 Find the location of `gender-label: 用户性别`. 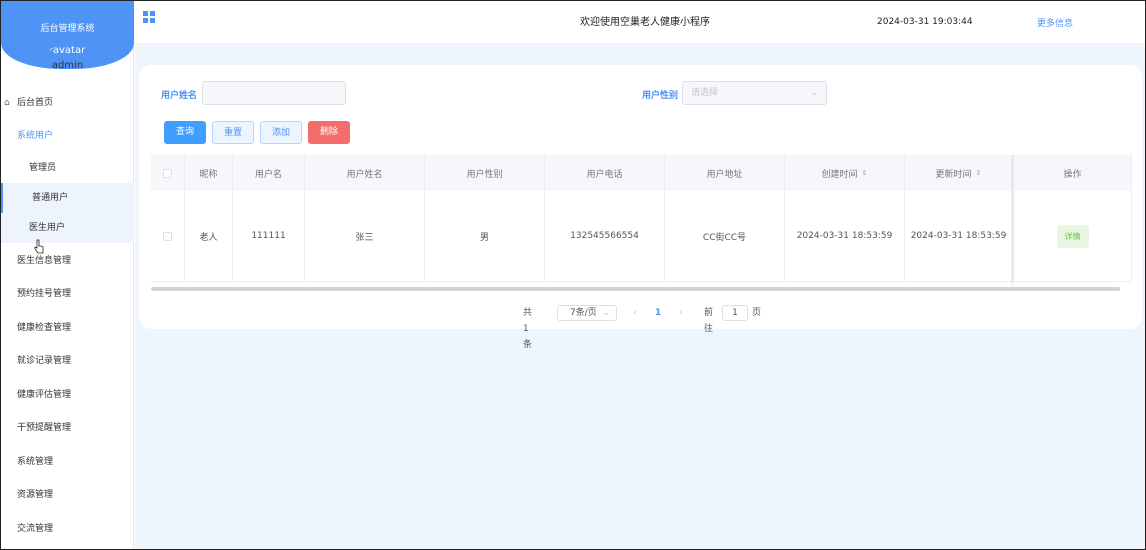

gender-label: 用户性别 is located at coordinates (660, 96).